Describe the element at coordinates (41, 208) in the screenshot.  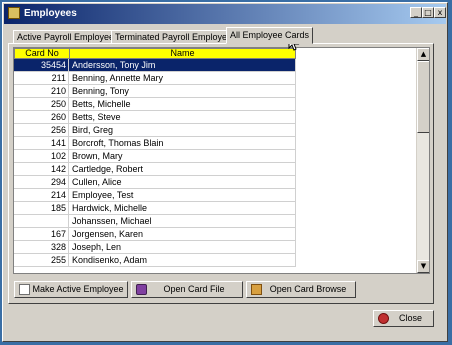
I see `cell-card-no: 185` at that location.